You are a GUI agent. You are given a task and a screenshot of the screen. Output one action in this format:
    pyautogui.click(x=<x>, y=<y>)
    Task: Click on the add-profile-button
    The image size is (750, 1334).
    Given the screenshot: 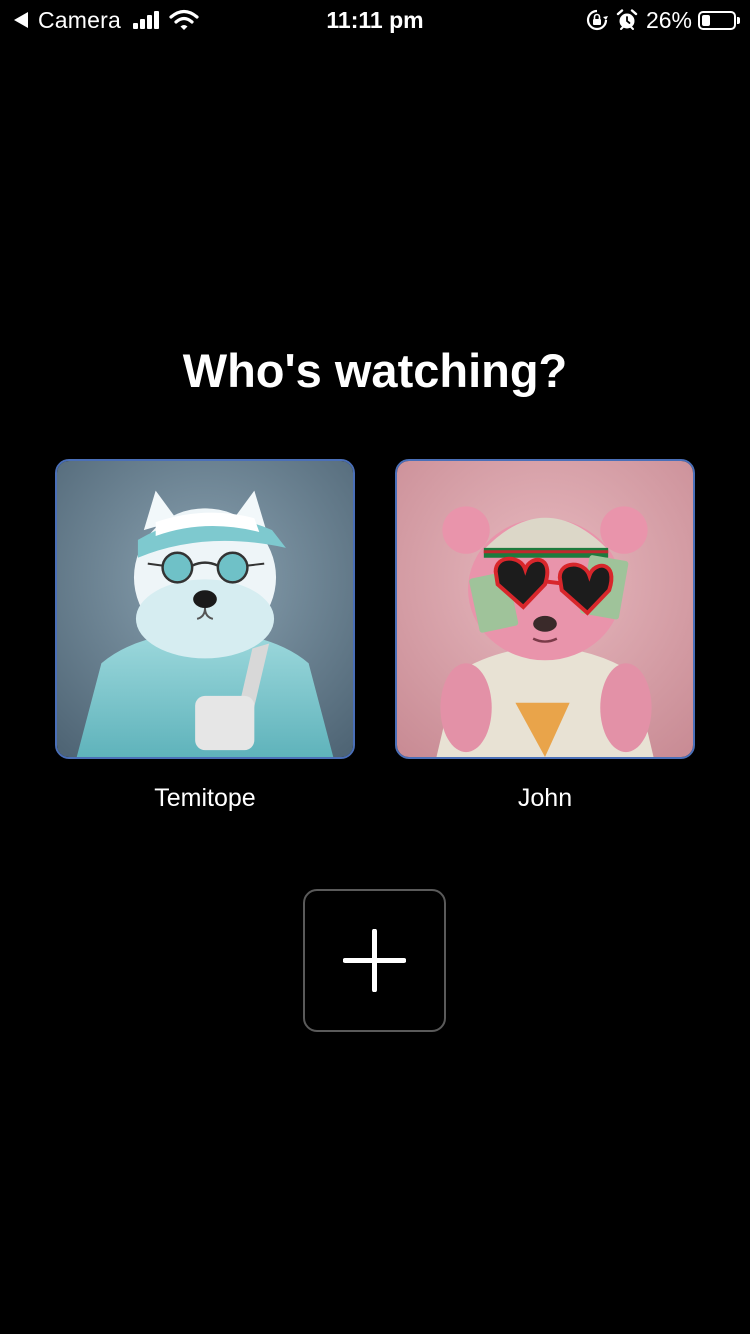 What is the action you would take?
    pyautogui.click(x=374, y=960)
    